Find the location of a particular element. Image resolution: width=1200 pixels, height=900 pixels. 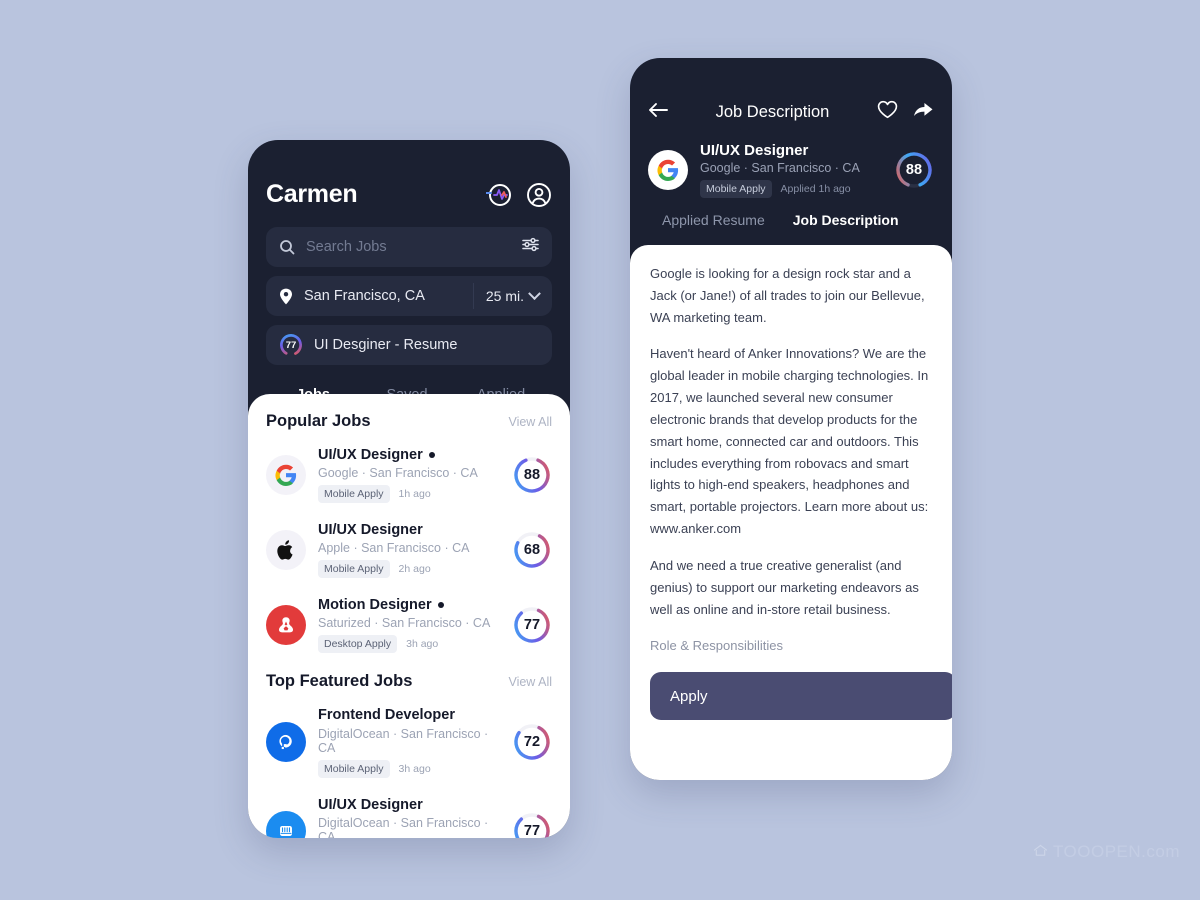

job-tags: Mobile Apply 3h ago is located at coordinates (409, 768).